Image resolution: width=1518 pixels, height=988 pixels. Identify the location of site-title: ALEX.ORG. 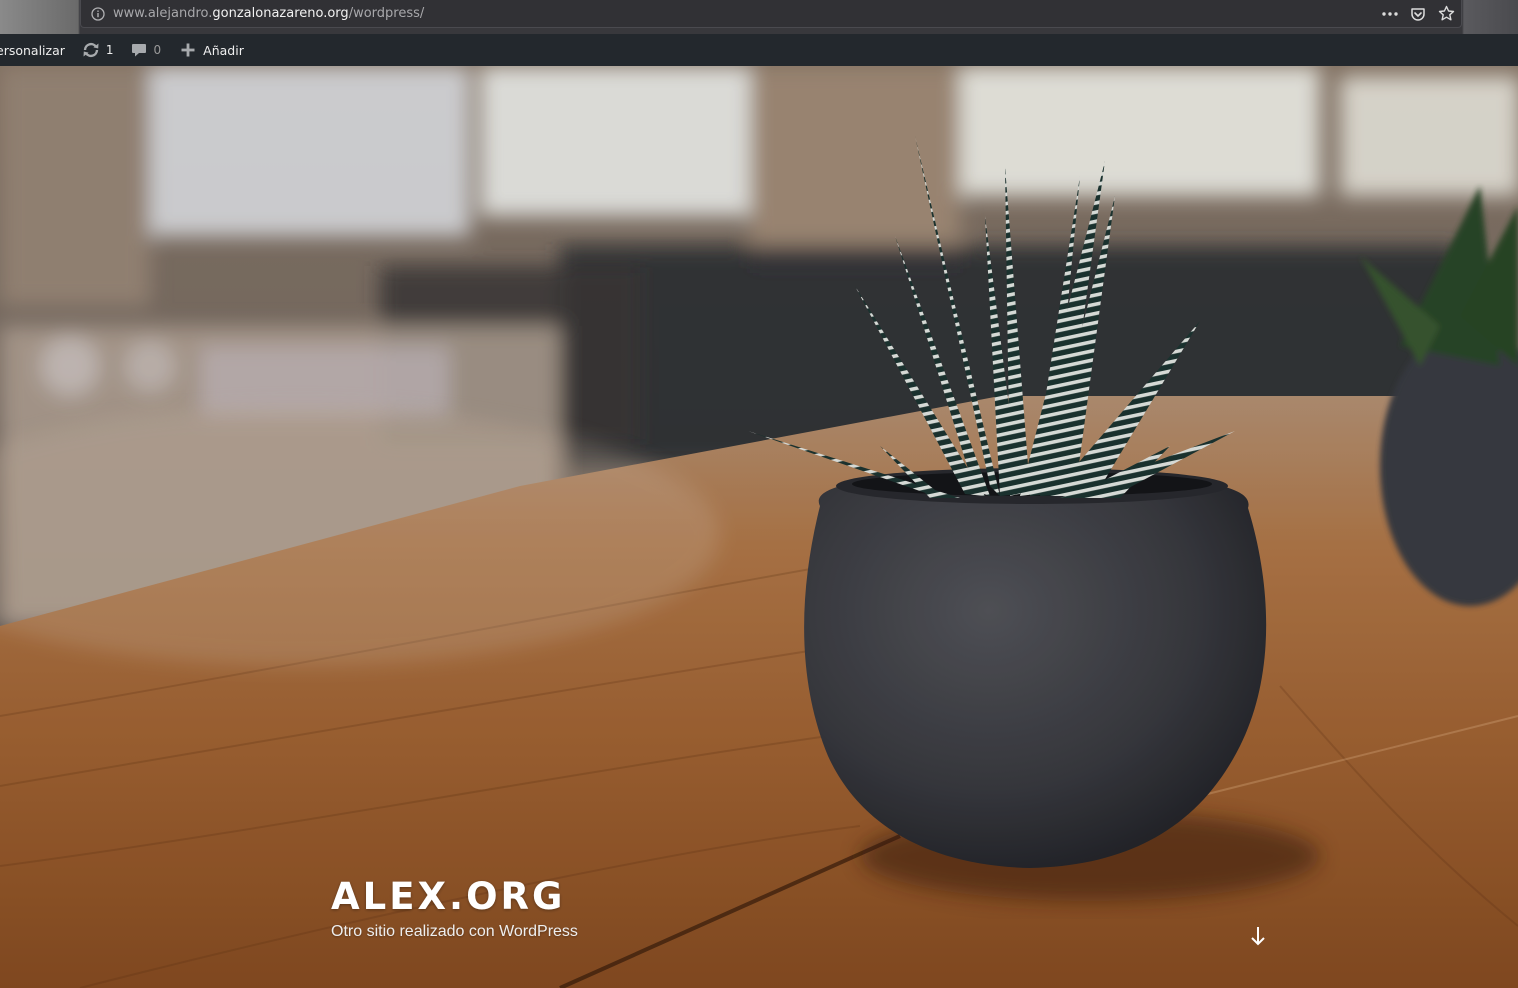
(454, 896).